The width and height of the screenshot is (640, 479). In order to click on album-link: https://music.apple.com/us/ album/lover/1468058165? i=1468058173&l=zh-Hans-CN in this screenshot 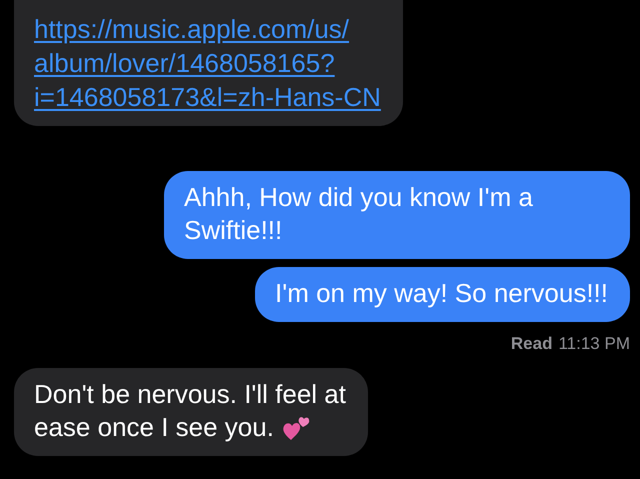, I will do `click(207, 63)`.